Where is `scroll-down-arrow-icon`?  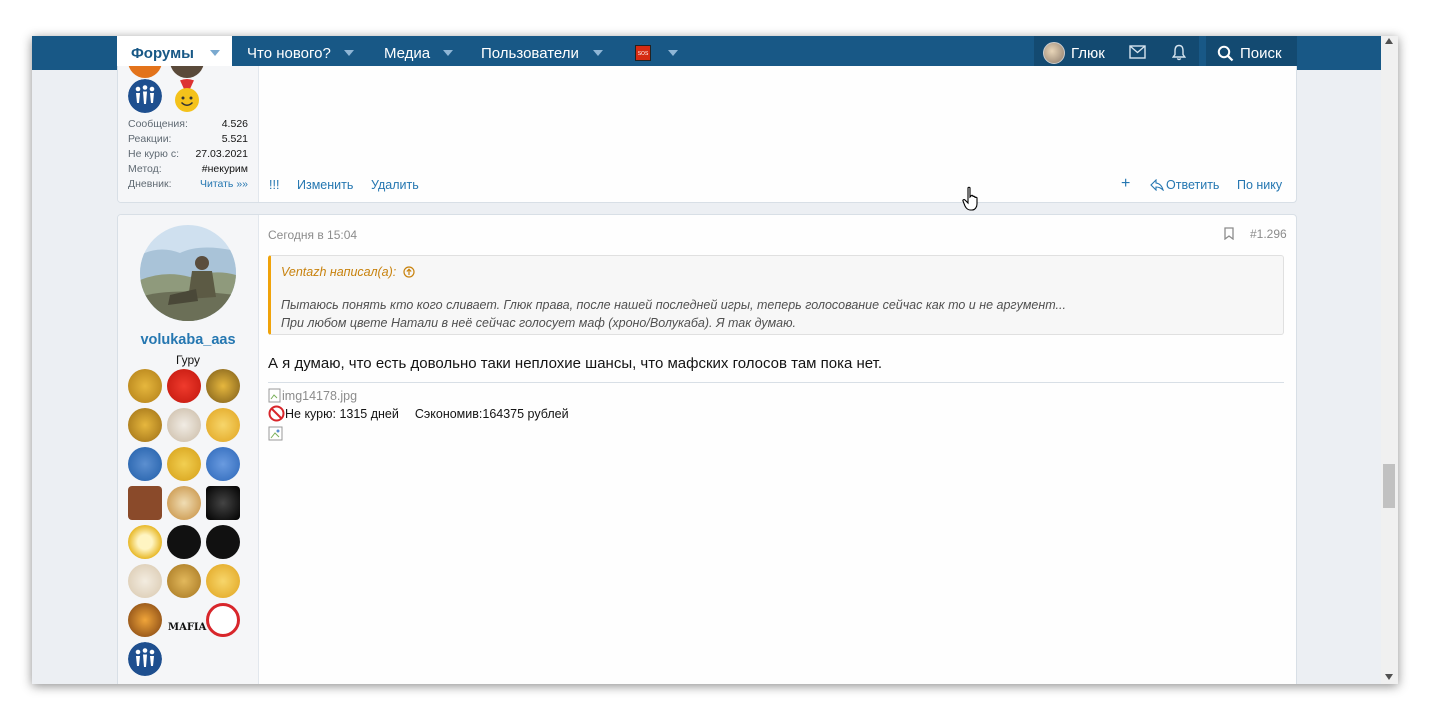
scroll-down-arrow-icon is located at coordinates (1389, 677).